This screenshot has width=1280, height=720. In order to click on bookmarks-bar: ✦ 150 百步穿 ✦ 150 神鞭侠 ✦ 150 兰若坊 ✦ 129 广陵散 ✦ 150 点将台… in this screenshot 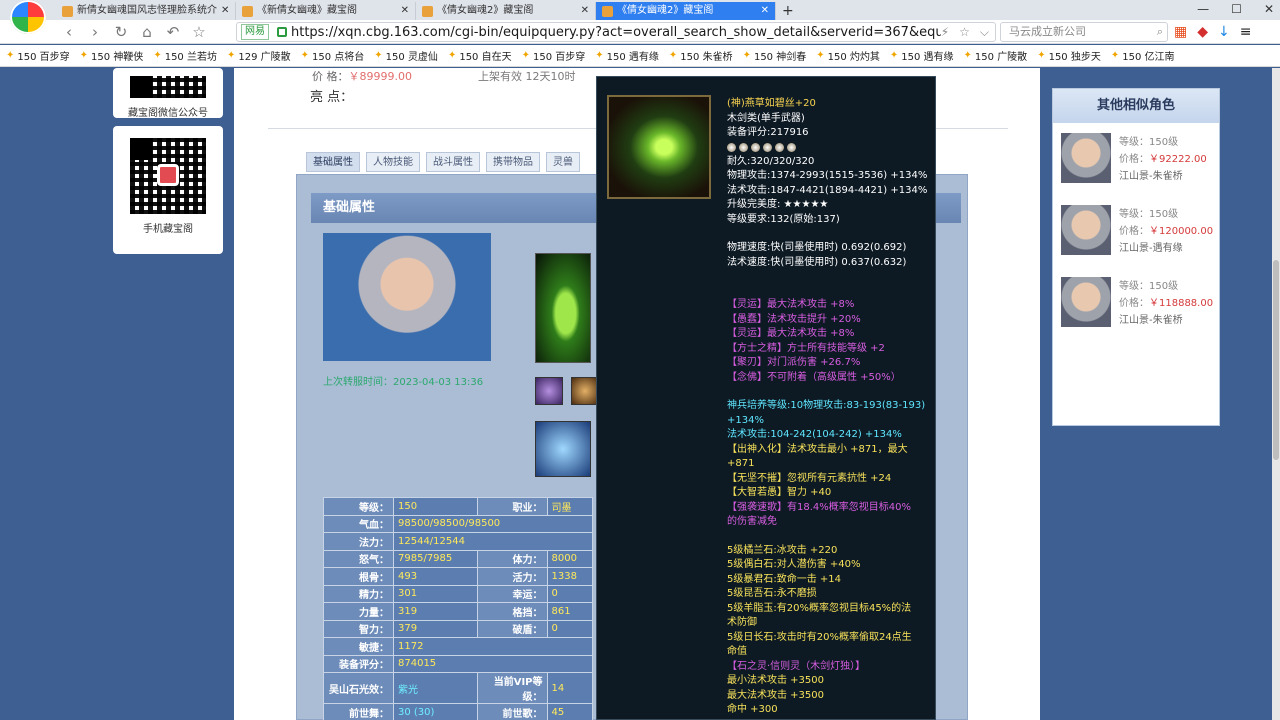, I will do `click(640, 56)`.